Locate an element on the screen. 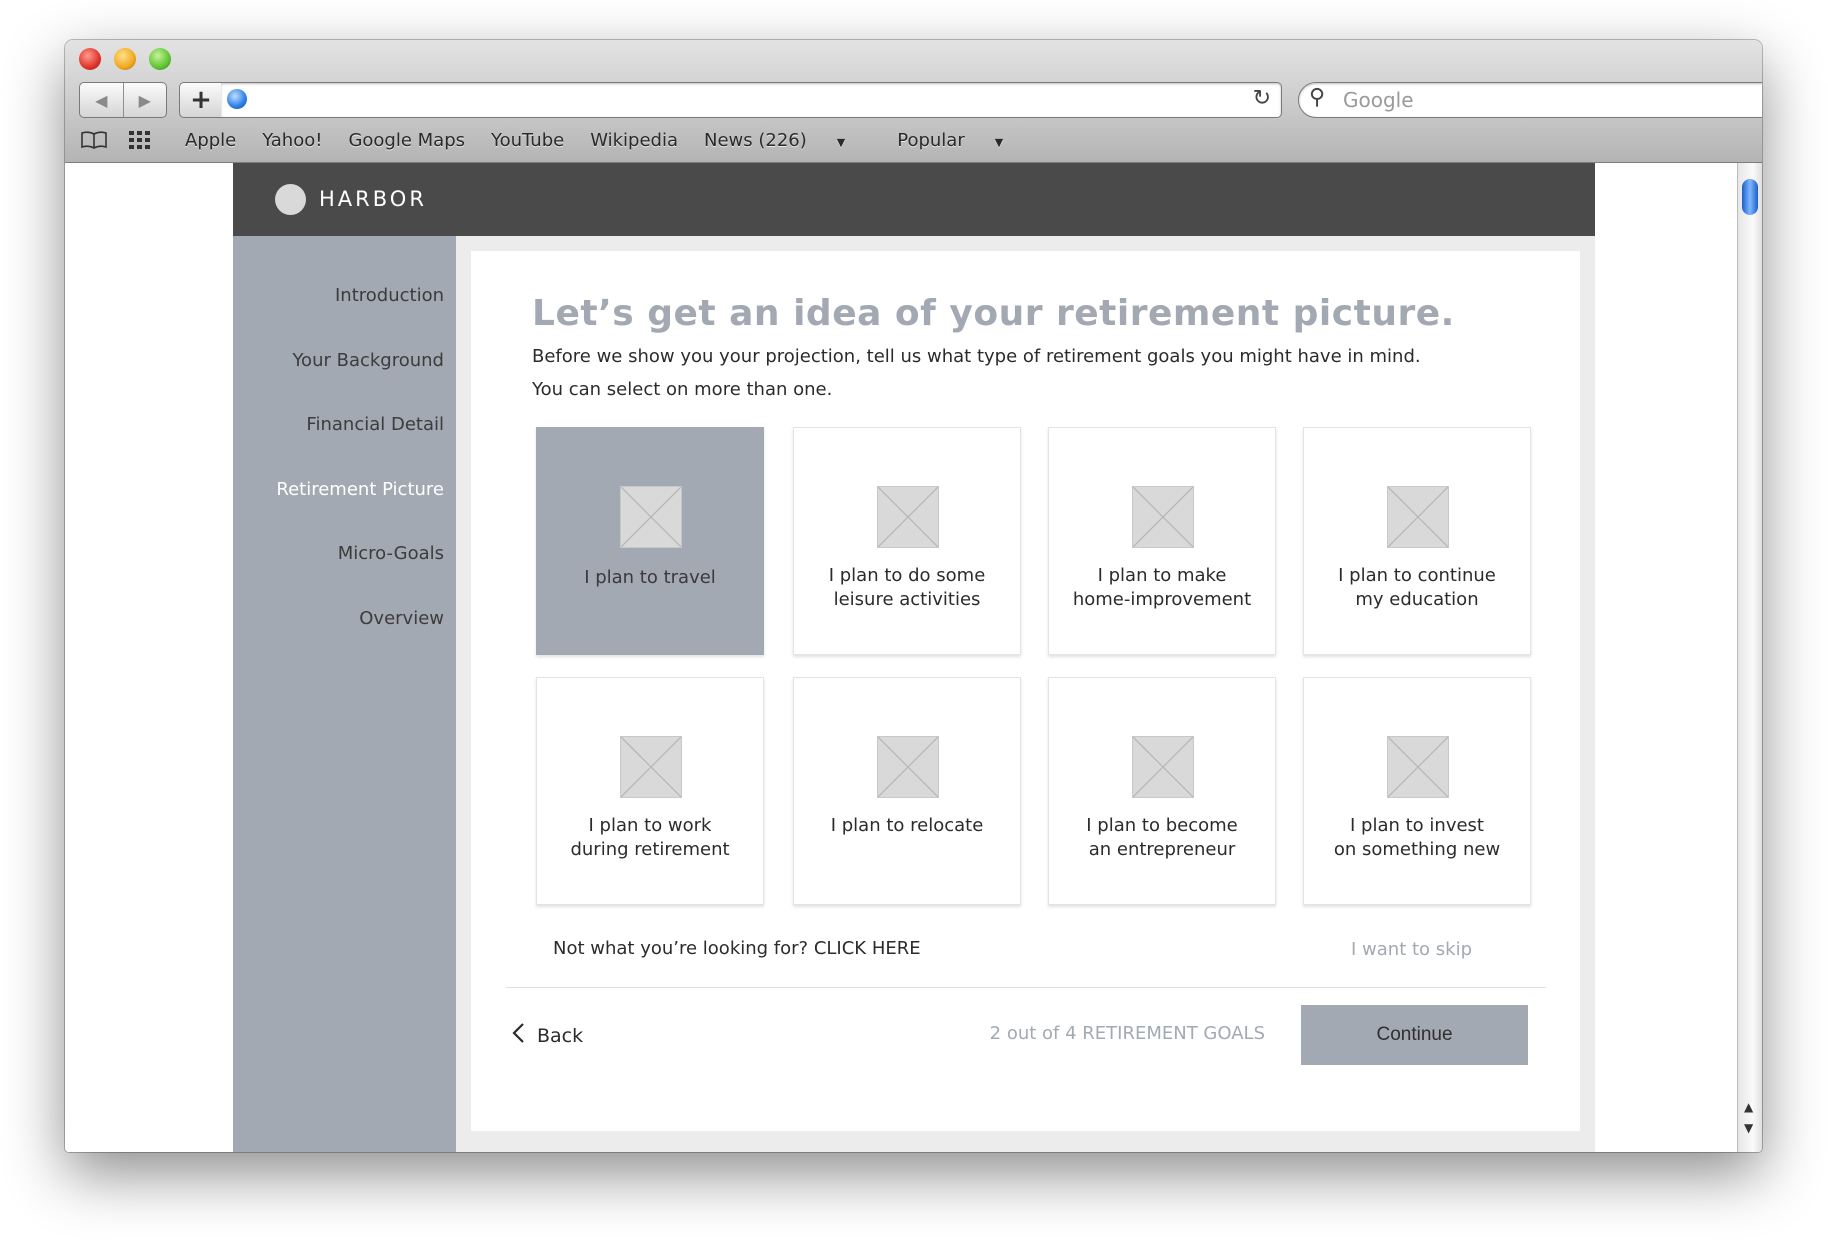  footer-divider is located at coordinates (1026, 987).